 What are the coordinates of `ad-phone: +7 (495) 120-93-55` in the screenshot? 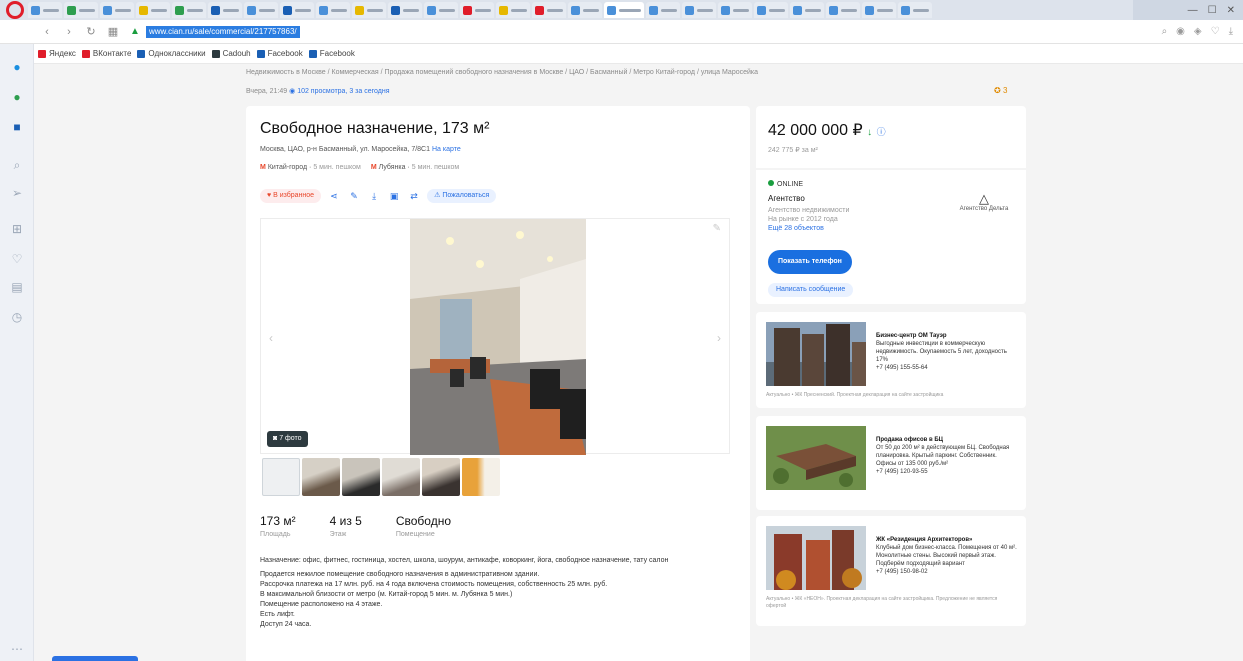 It's located at (947, 472).